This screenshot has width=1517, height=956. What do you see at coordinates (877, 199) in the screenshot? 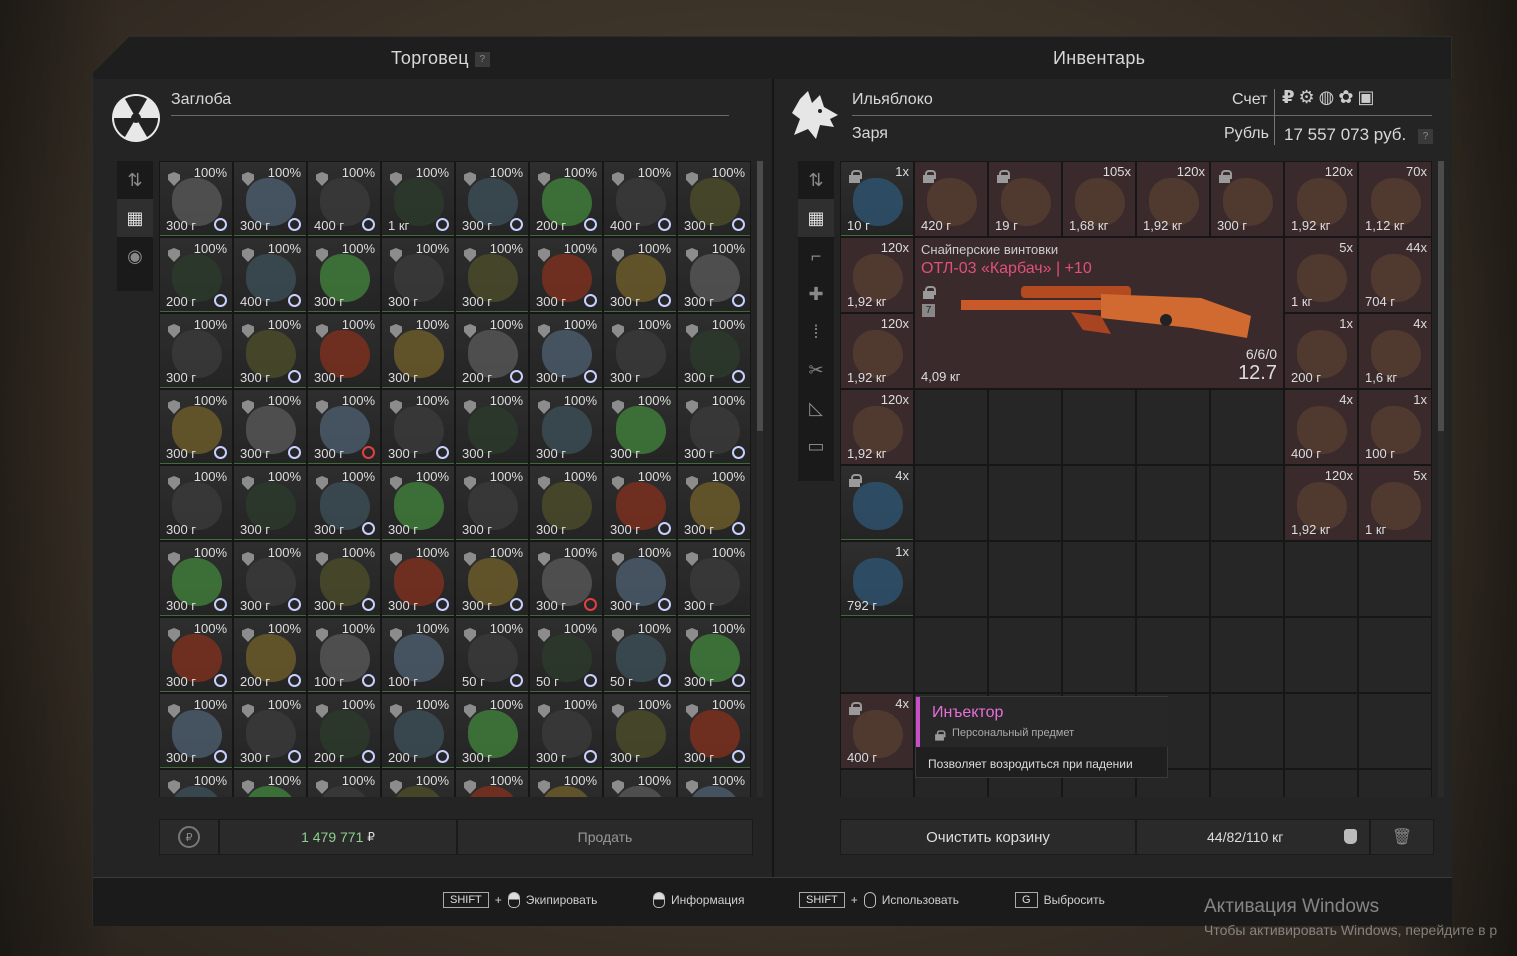
I see `inventory-item-slot: 1x 10 г` at bounding box center [877, 199].